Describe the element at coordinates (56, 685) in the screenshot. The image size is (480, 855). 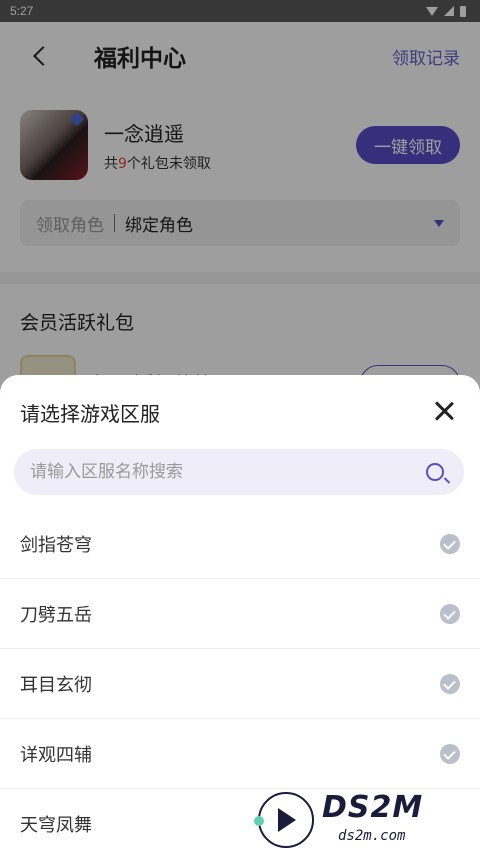
I see `server-name: 耳目玄彻` at that location.